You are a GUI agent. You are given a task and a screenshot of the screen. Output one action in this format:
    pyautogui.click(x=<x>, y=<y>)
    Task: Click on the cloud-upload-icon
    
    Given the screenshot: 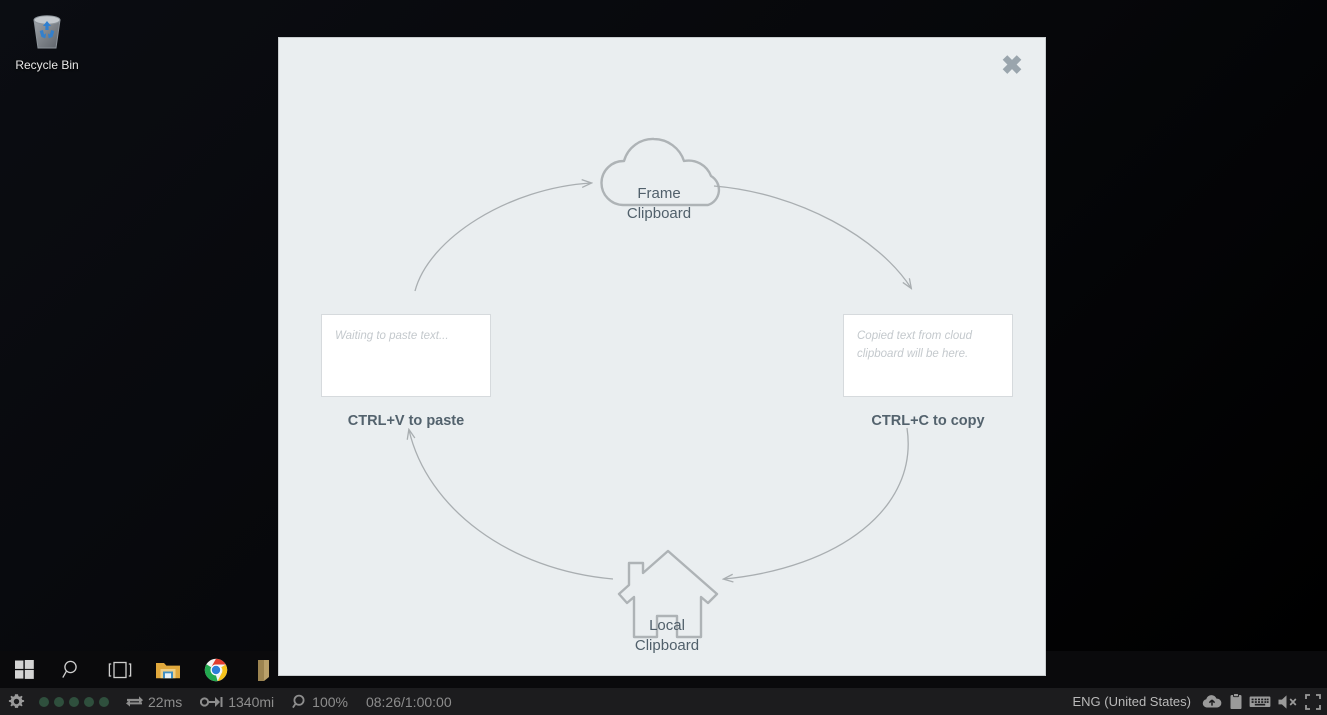 What is the action you would take?
    pyautogui.click(x=1212, y=702)
    